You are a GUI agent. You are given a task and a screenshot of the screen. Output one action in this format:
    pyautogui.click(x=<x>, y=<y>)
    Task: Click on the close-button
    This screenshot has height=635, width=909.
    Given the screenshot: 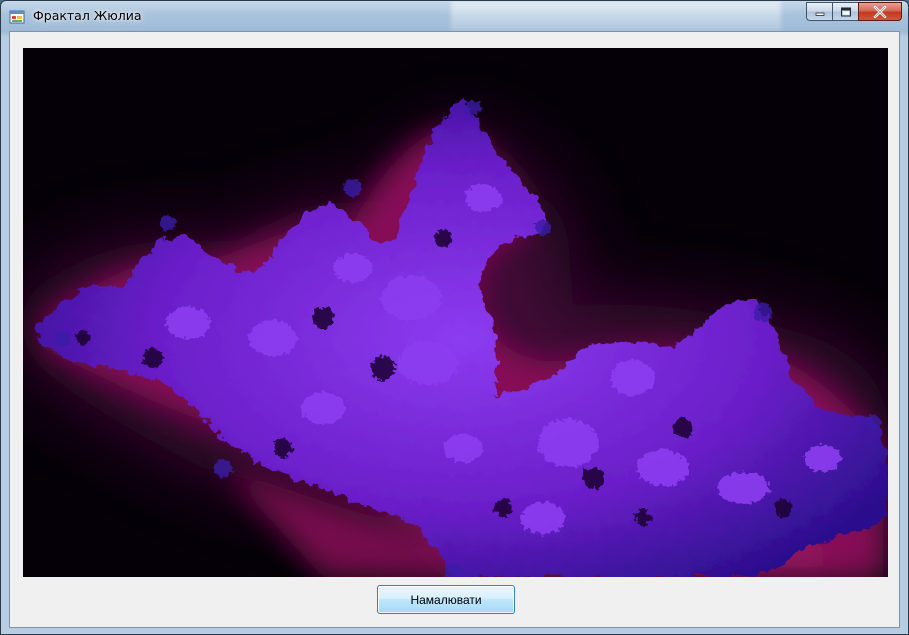 What is the action you would take?
    pyautogui.click(x=880, y=11)
    